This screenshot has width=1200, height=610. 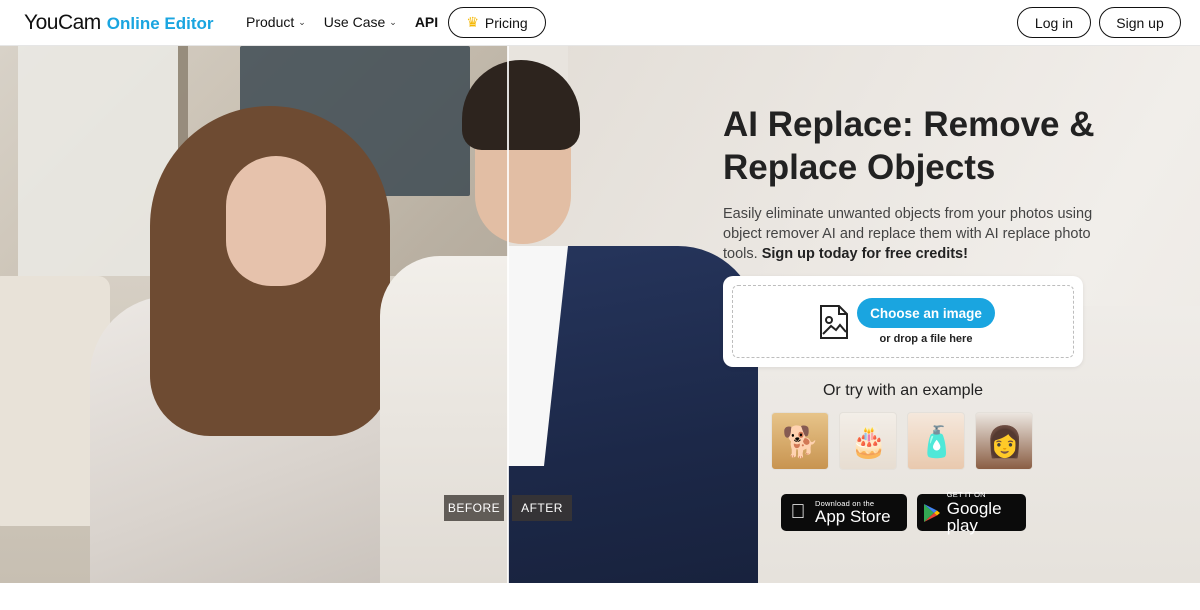 I want to click on after-label: AFTER, so click(x=542, y=508).